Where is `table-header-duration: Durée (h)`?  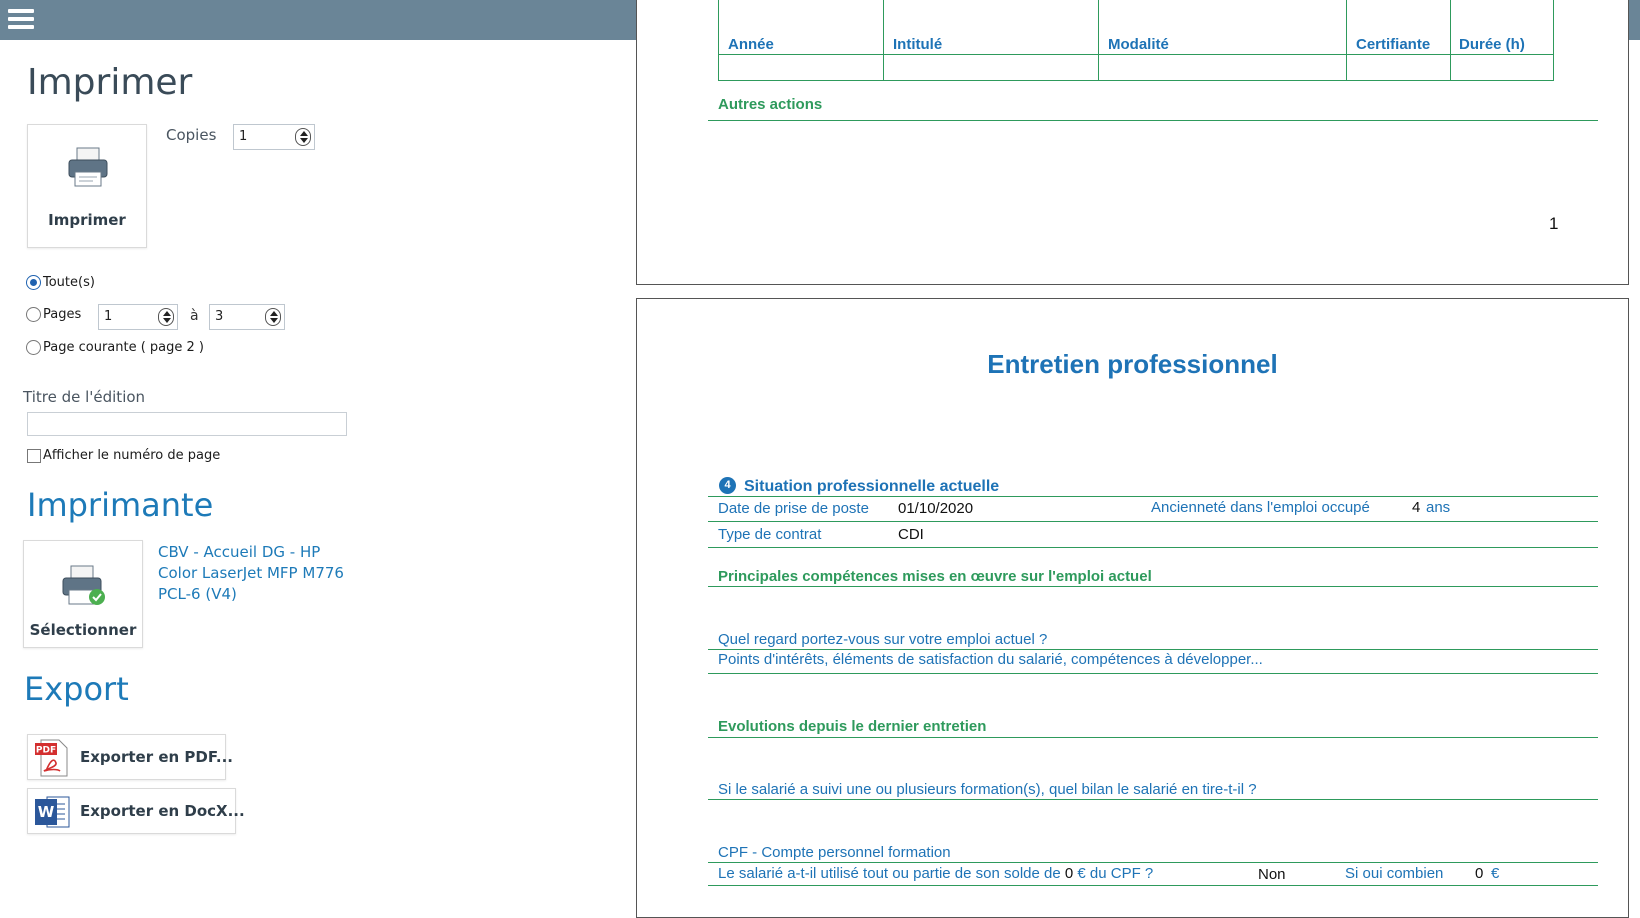 table-header-duration: Durée (h) is located at coordinates (1492, 44).